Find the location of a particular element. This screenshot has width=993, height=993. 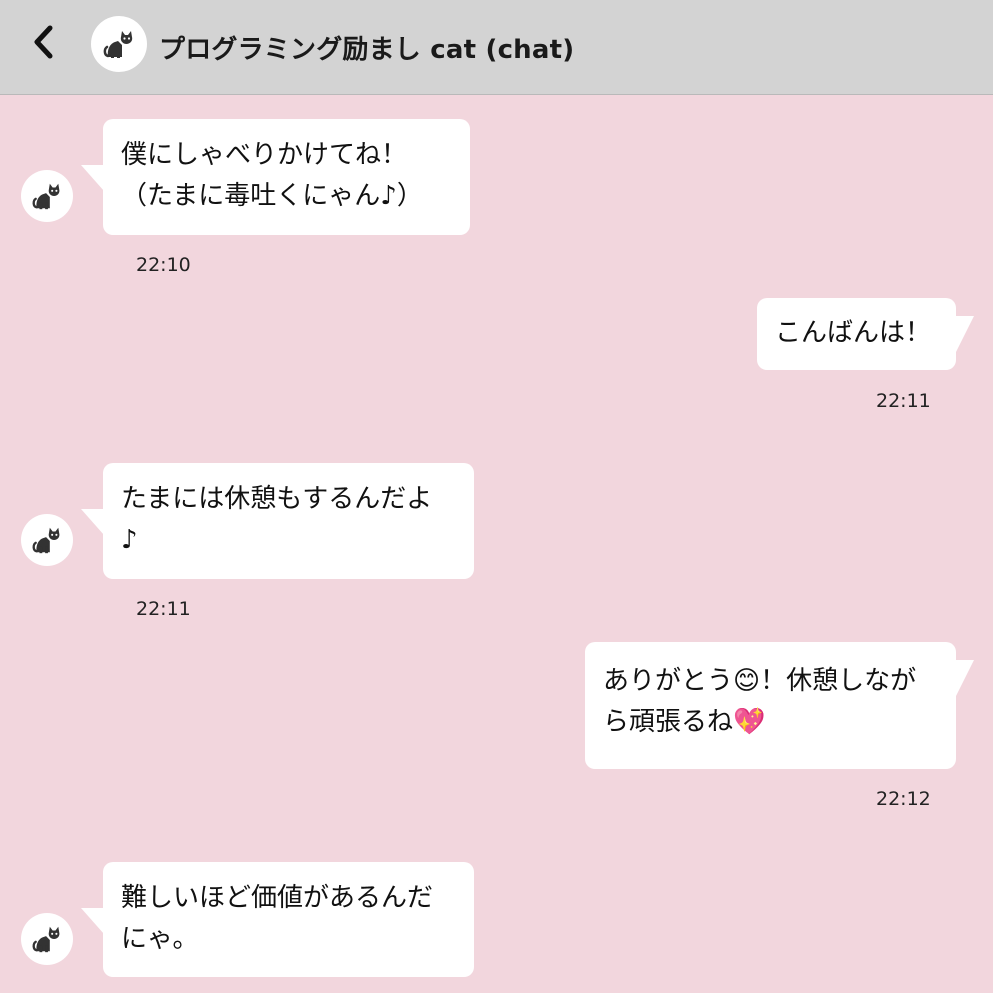

message-text: 難しいほど価値があるんだ is located at coordinates (277, 898).